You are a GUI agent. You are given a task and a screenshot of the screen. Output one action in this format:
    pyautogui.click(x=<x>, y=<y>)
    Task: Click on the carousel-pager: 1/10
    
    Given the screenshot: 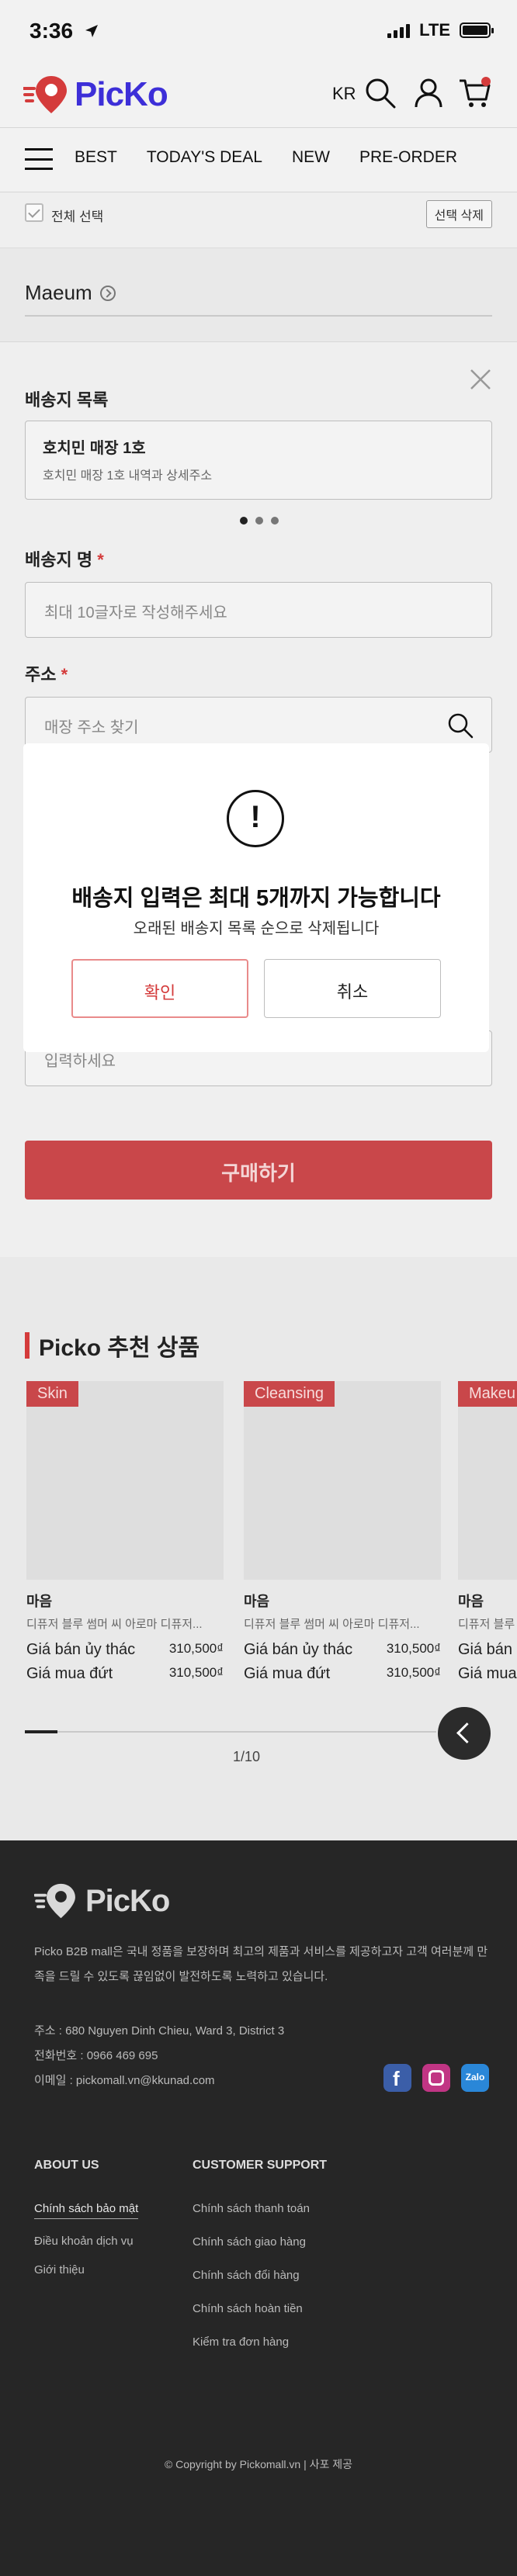 What is the action you would take?
    pyautogui.click(x=247, y=1756)
    